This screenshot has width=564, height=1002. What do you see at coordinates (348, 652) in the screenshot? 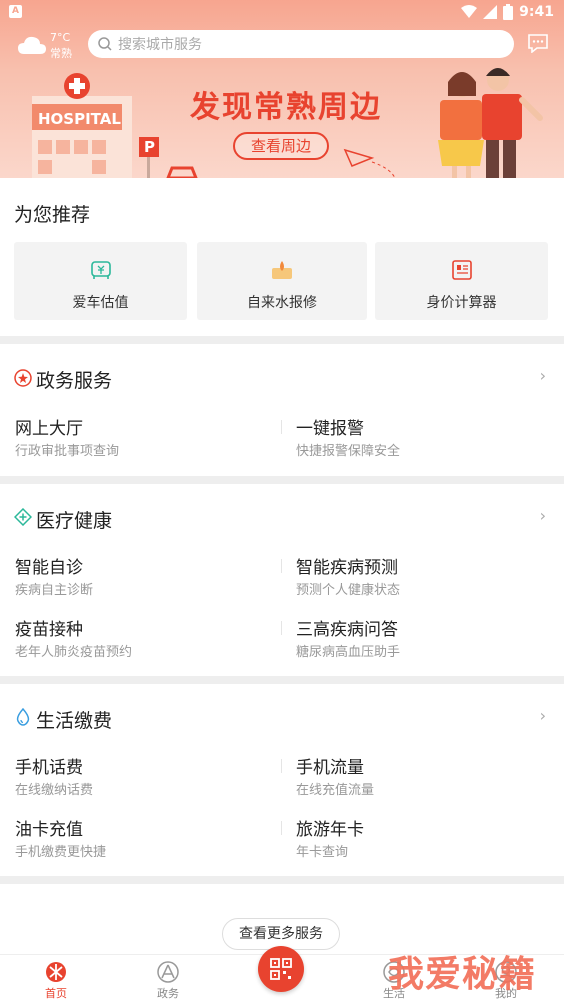
I see `service-desc: 糖尿病高血压助手` at bounding box center [348, 652].